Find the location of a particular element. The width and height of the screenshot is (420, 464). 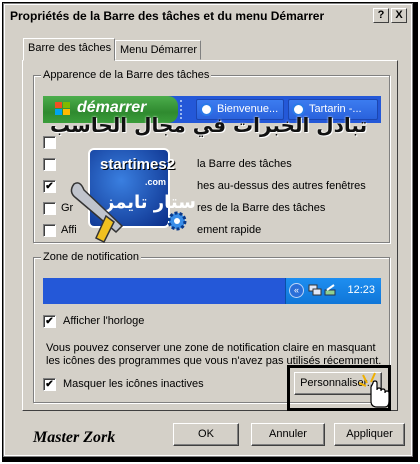

hand-cursor-icon is located at coordinates (374, 390).